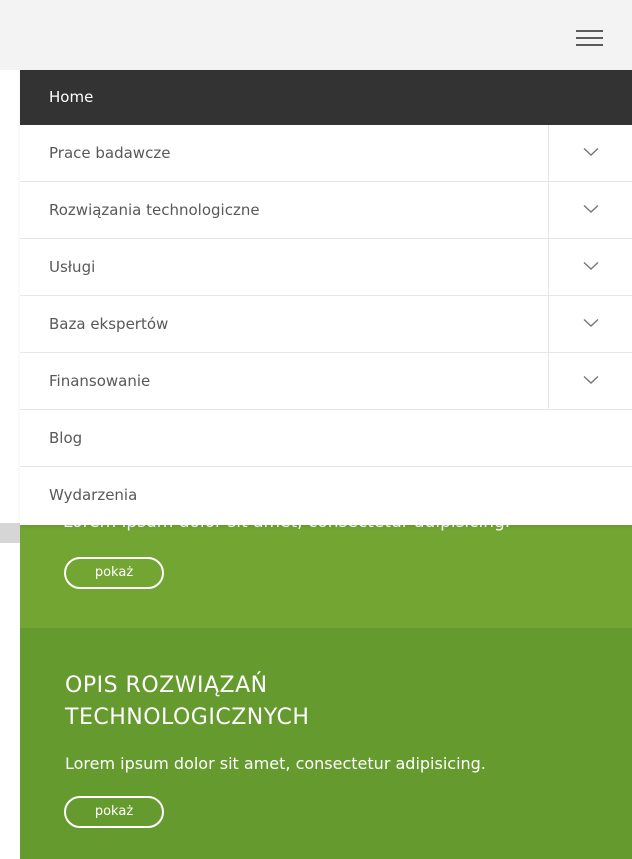 The height and width of the screenshot is (859, 632). Describe the element at coordinates (154, 210) in the screenshot. I see `nav-item-label: Rozwiązania technologiczne` at that location.